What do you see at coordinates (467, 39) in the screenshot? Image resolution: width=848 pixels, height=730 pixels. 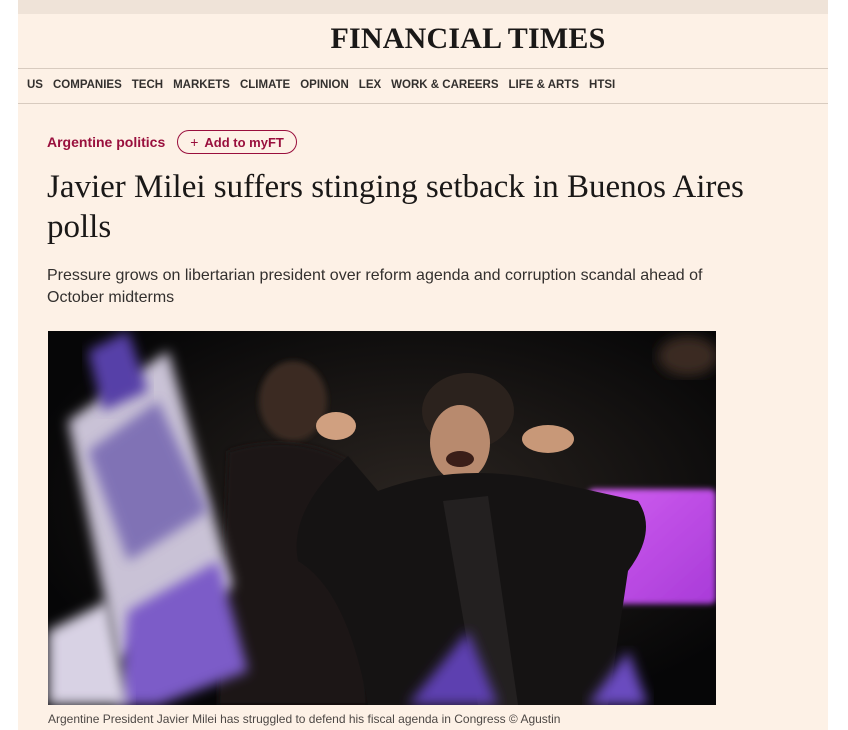 I see `masthead-logo: FINANCIAL TIMES` at bounding box center [467, 39].